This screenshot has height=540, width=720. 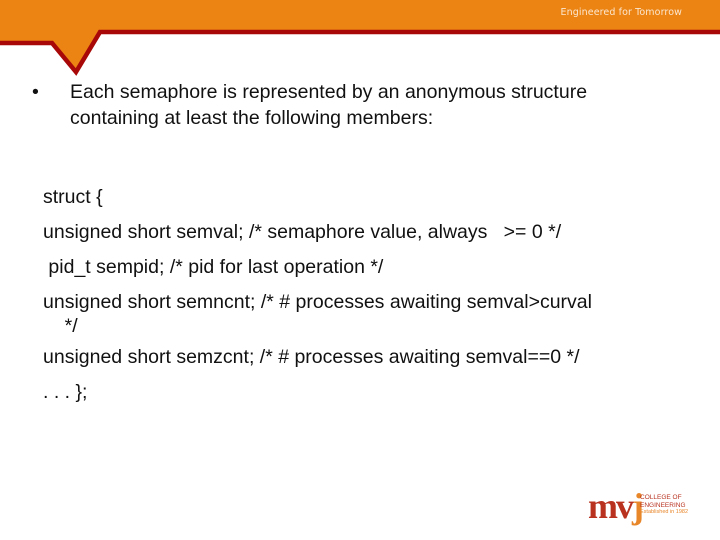 What do you see at coordinates (360, 52) in the screenshot?
I see `banner-red-stripe` at bounding box center [360, 52].